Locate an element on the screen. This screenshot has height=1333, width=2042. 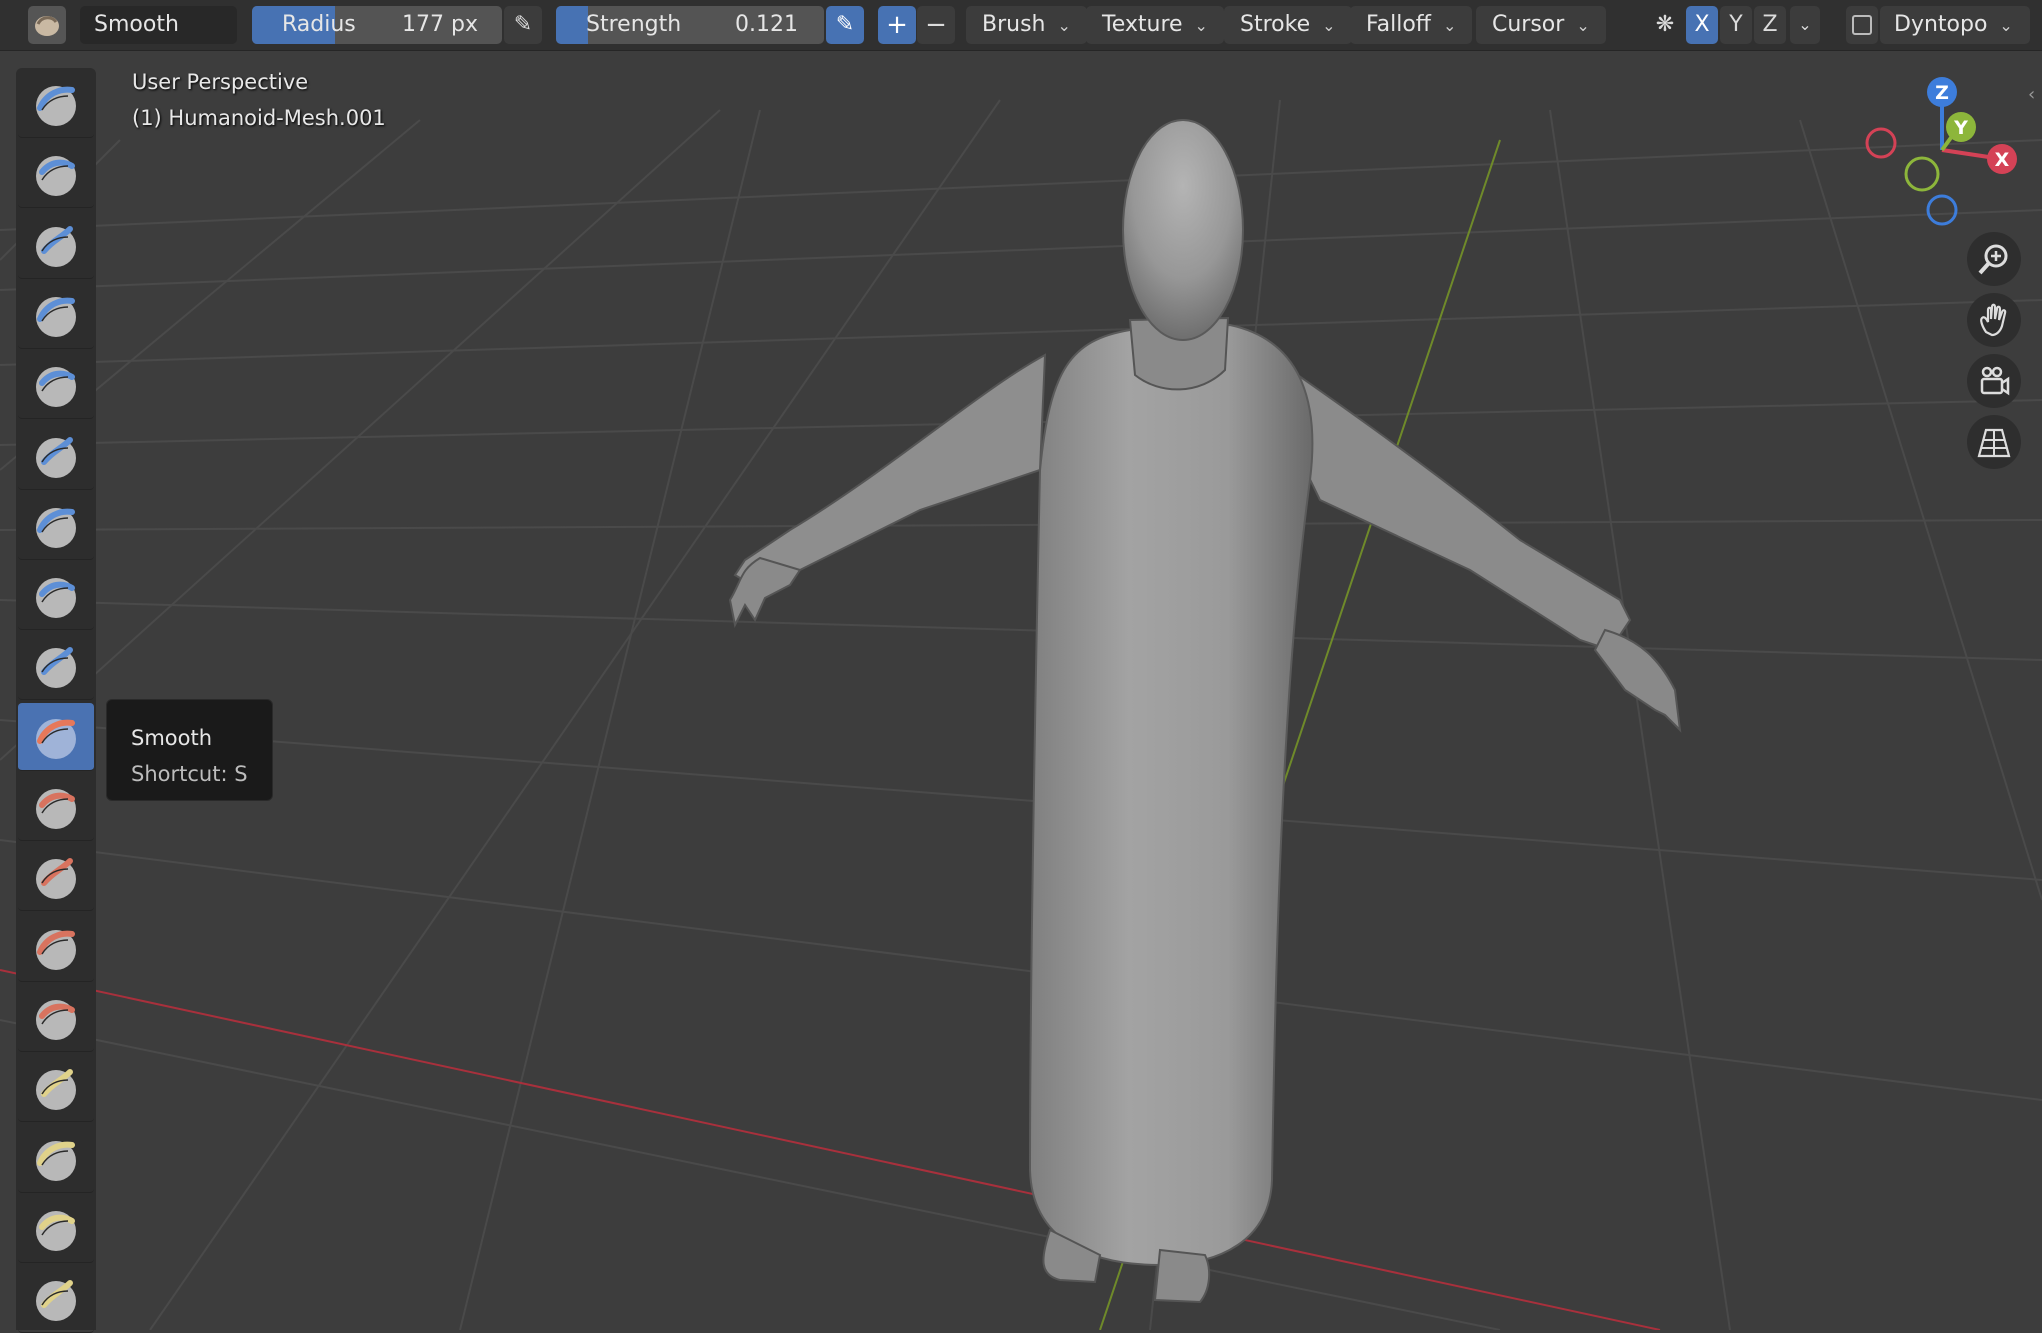
mirror-z-toggle: Z is located at coordinates (1770, 25).